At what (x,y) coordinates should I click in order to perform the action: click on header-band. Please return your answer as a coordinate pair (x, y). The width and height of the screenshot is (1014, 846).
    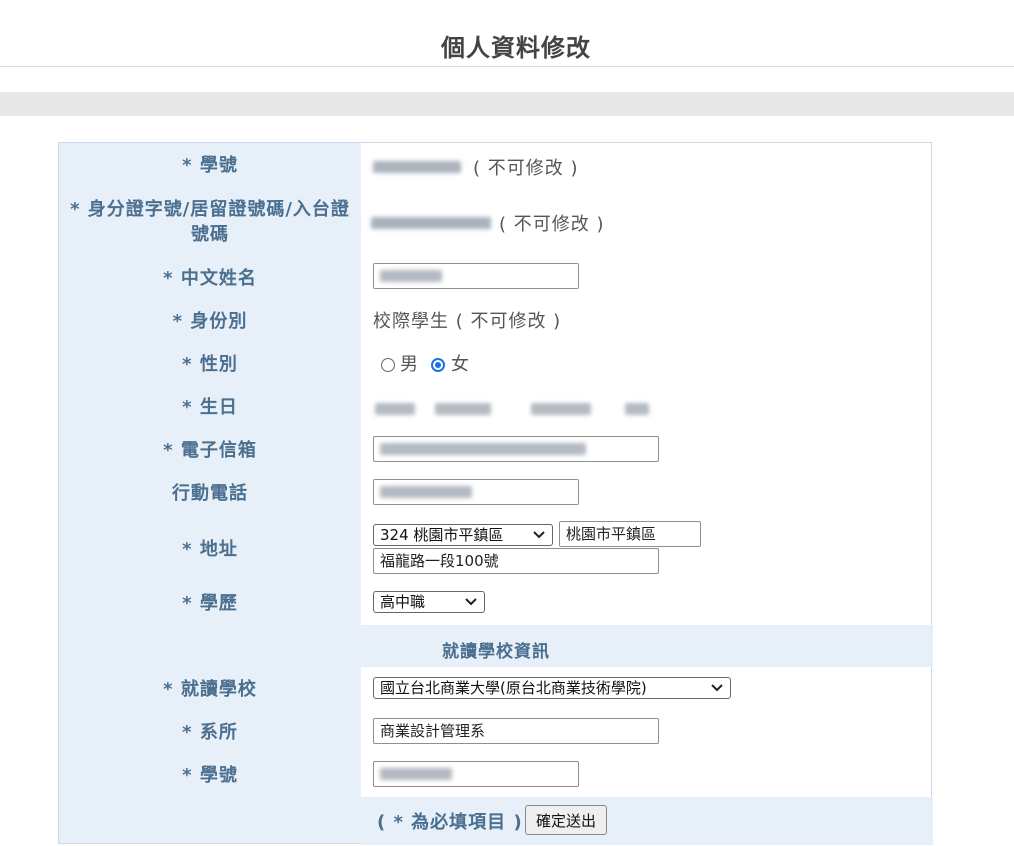
    Looking at the image, I should click on (507, 104).